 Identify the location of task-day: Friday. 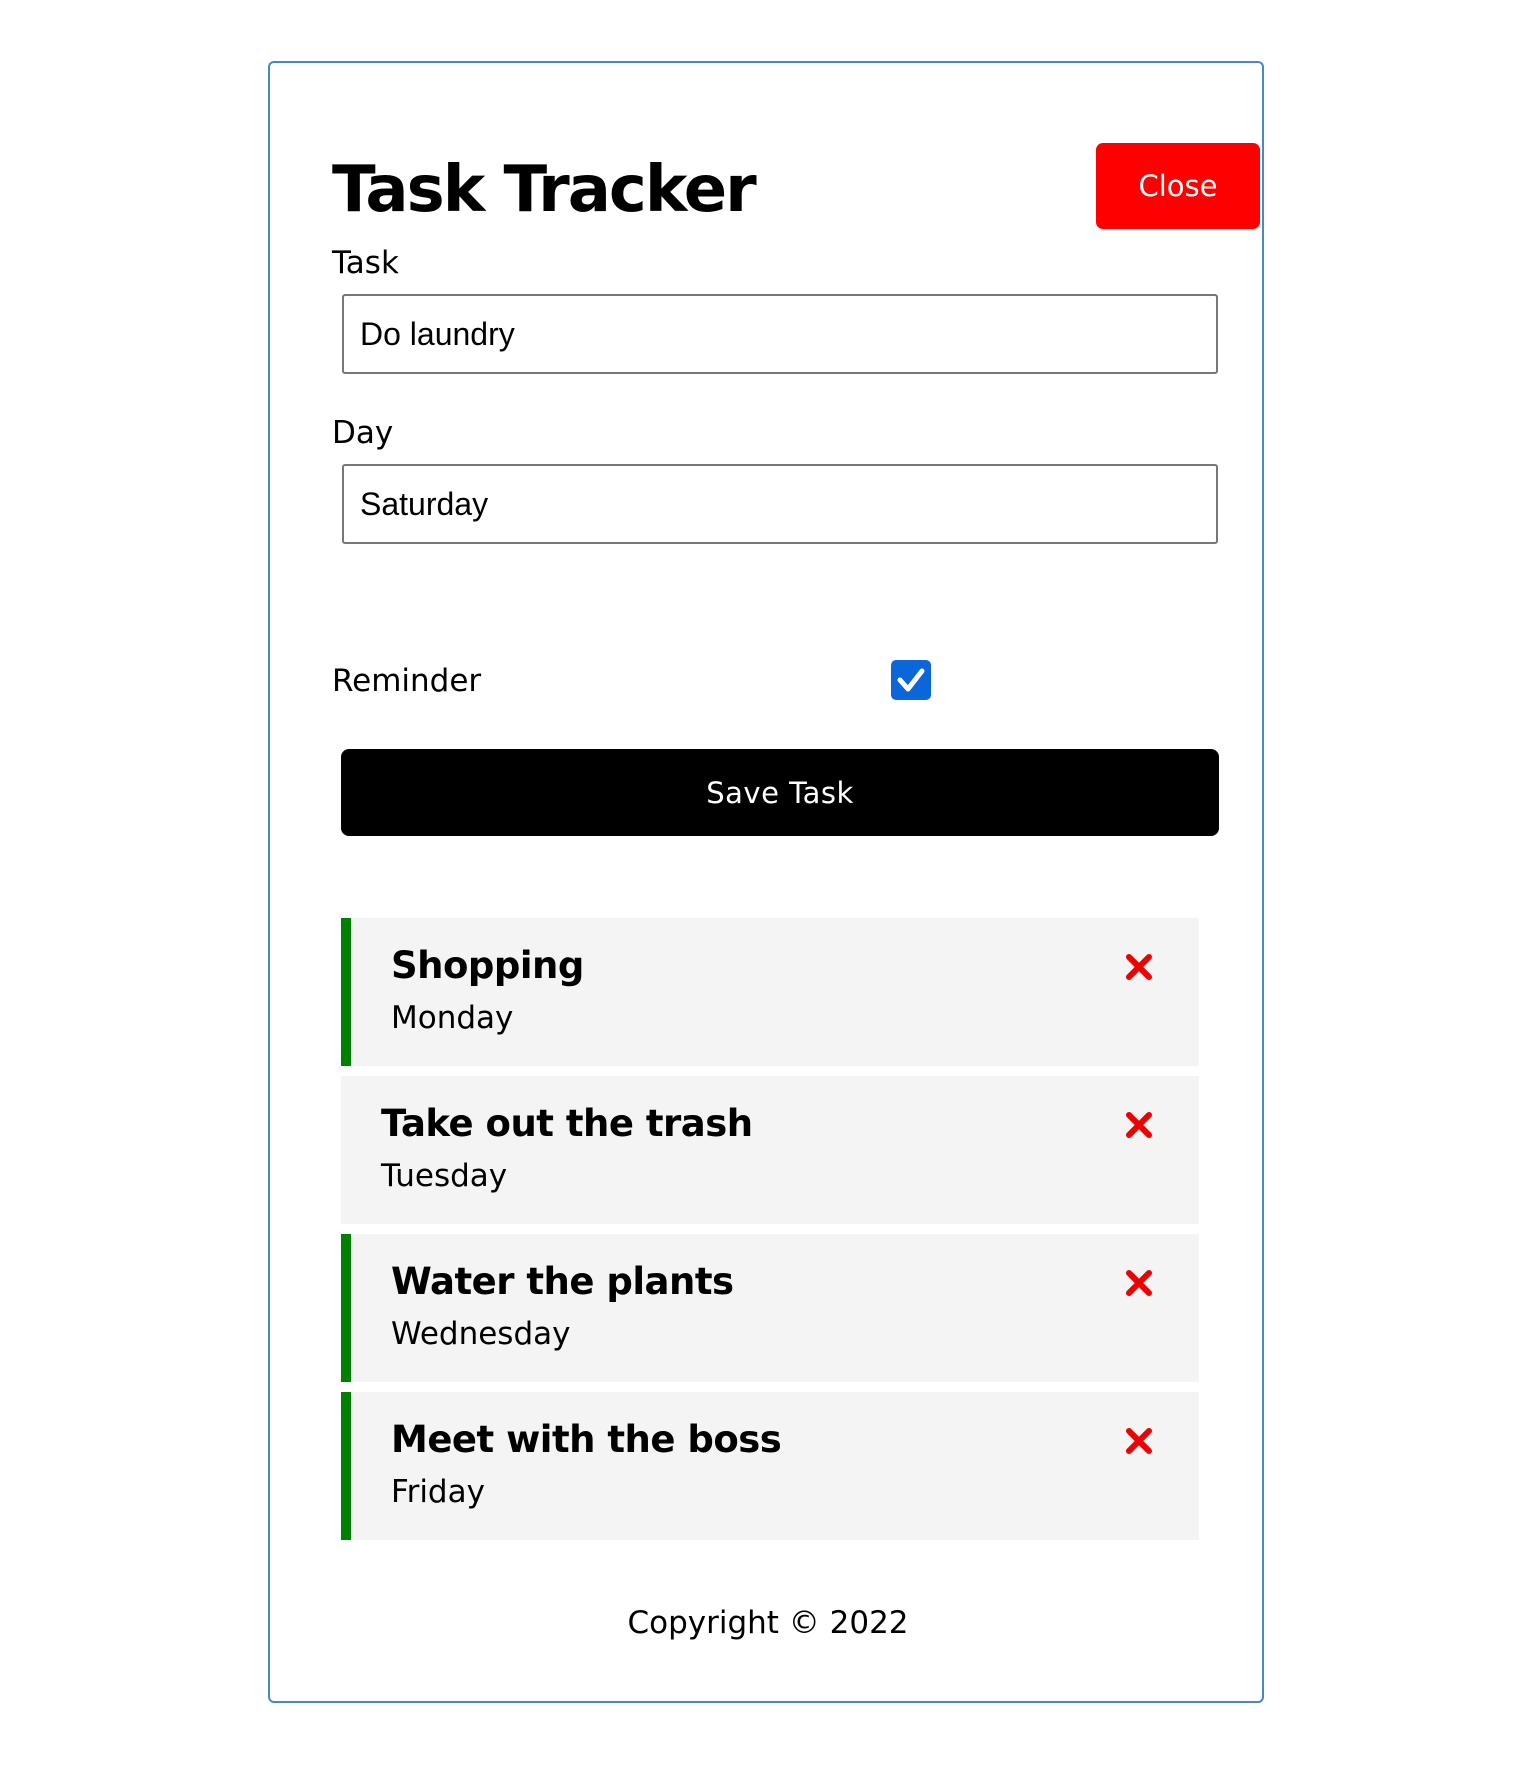
(438, 1492).